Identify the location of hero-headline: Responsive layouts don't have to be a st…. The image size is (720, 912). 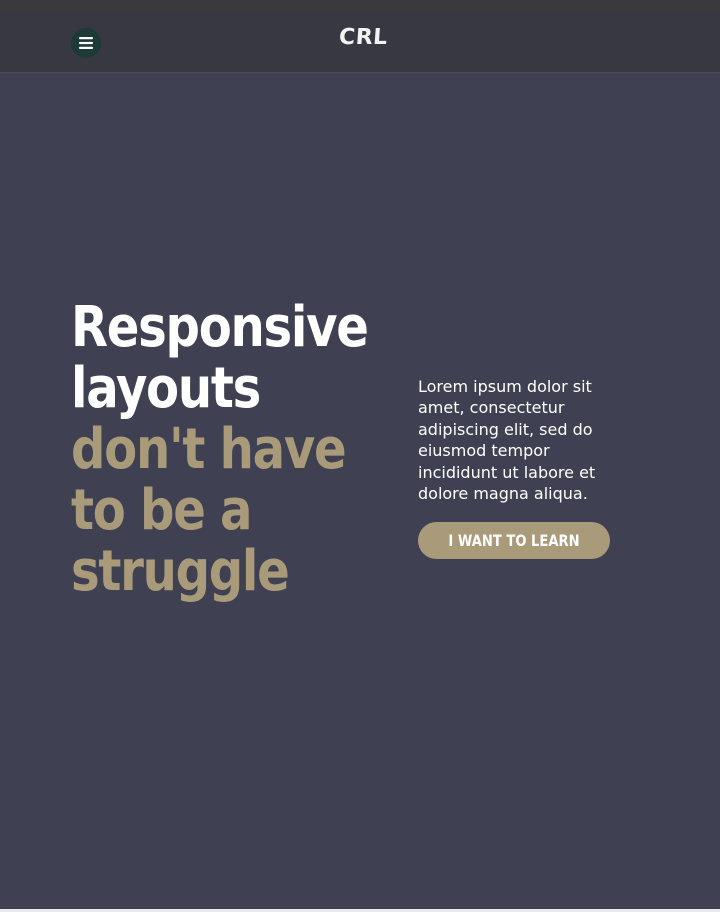
(220, 449).